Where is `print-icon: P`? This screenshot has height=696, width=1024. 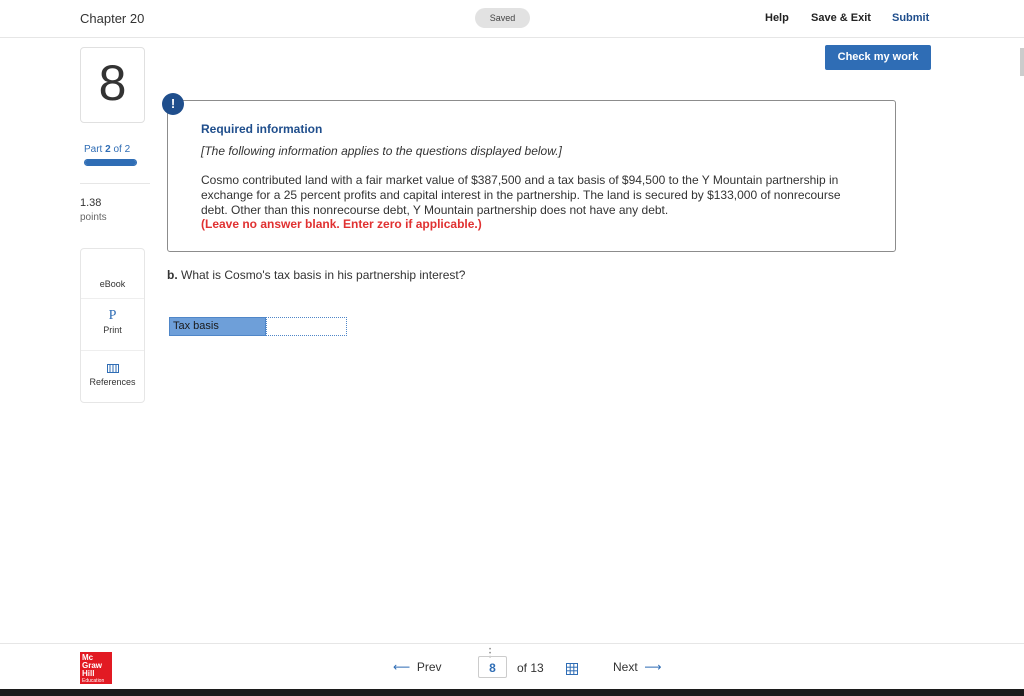 print-icon: P is located at coordinates (112, 315).